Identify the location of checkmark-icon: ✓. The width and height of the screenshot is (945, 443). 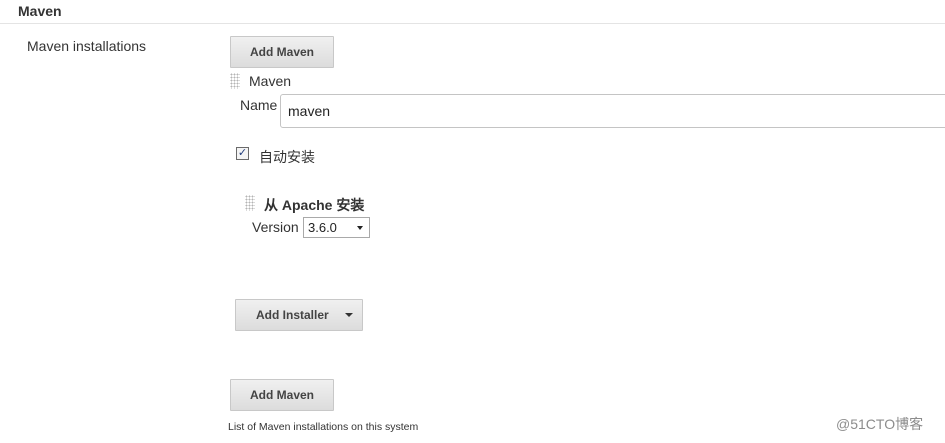
(242, 153).